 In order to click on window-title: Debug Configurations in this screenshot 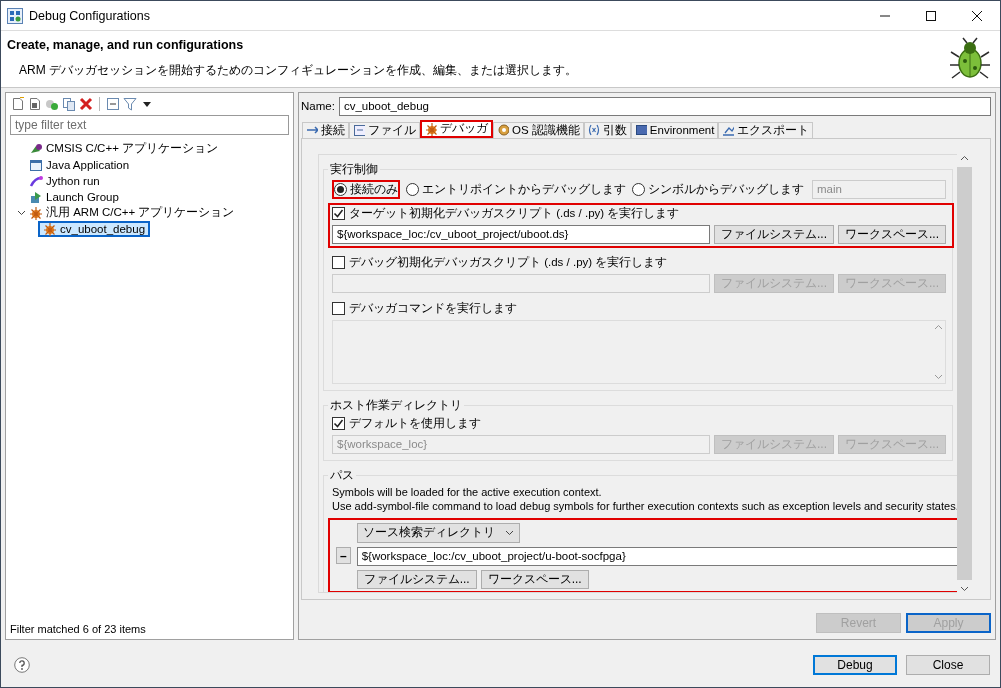, I will do `click(90, 15)`.